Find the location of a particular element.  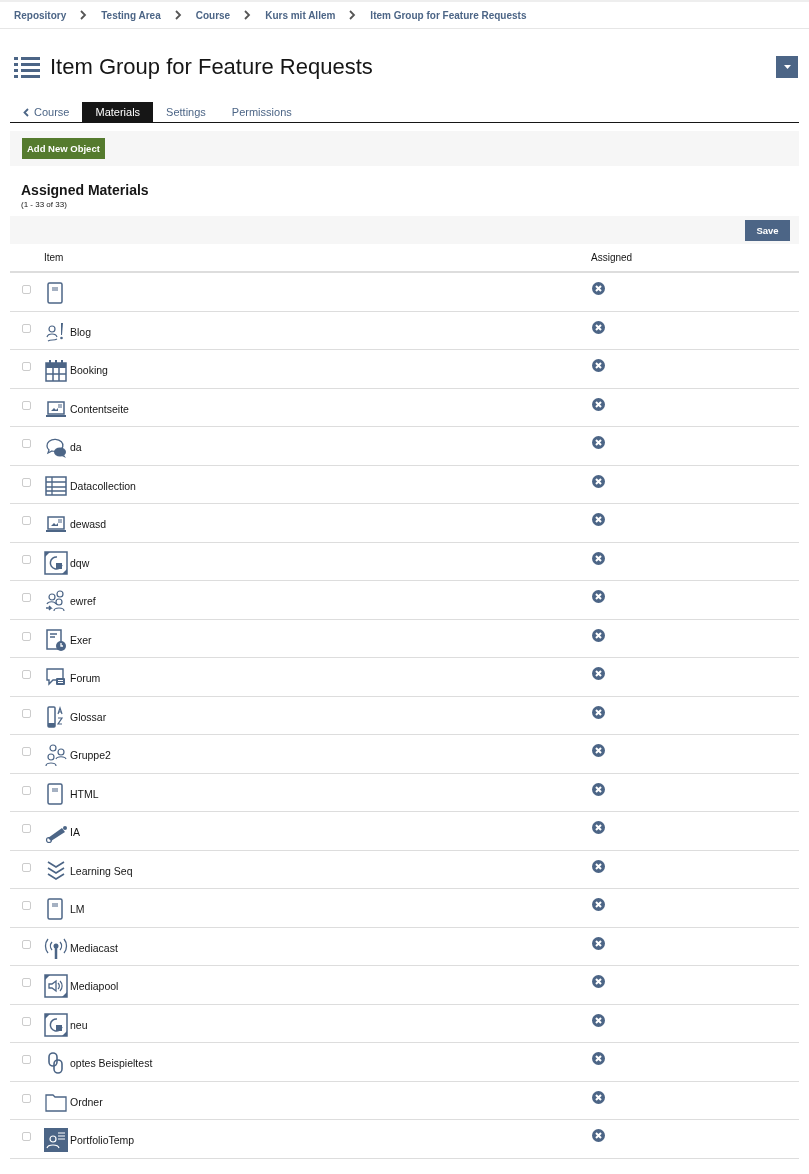

item-title: da is located at coordinates (76, 447).